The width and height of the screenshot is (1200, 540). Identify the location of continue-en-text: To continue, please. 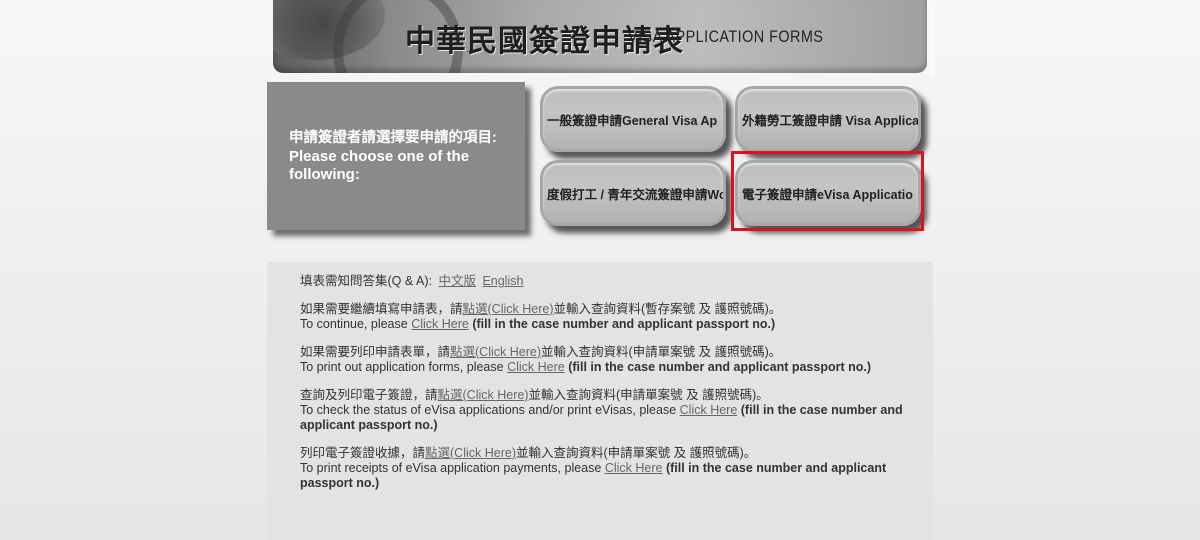
(356, 324).